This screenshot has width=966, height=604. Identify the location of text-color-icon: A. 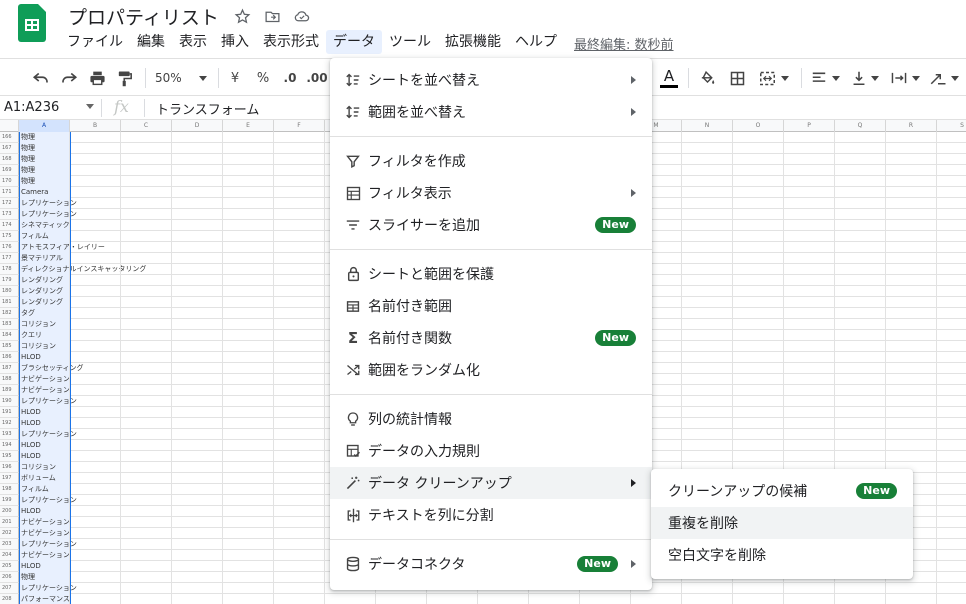
(669, 78).